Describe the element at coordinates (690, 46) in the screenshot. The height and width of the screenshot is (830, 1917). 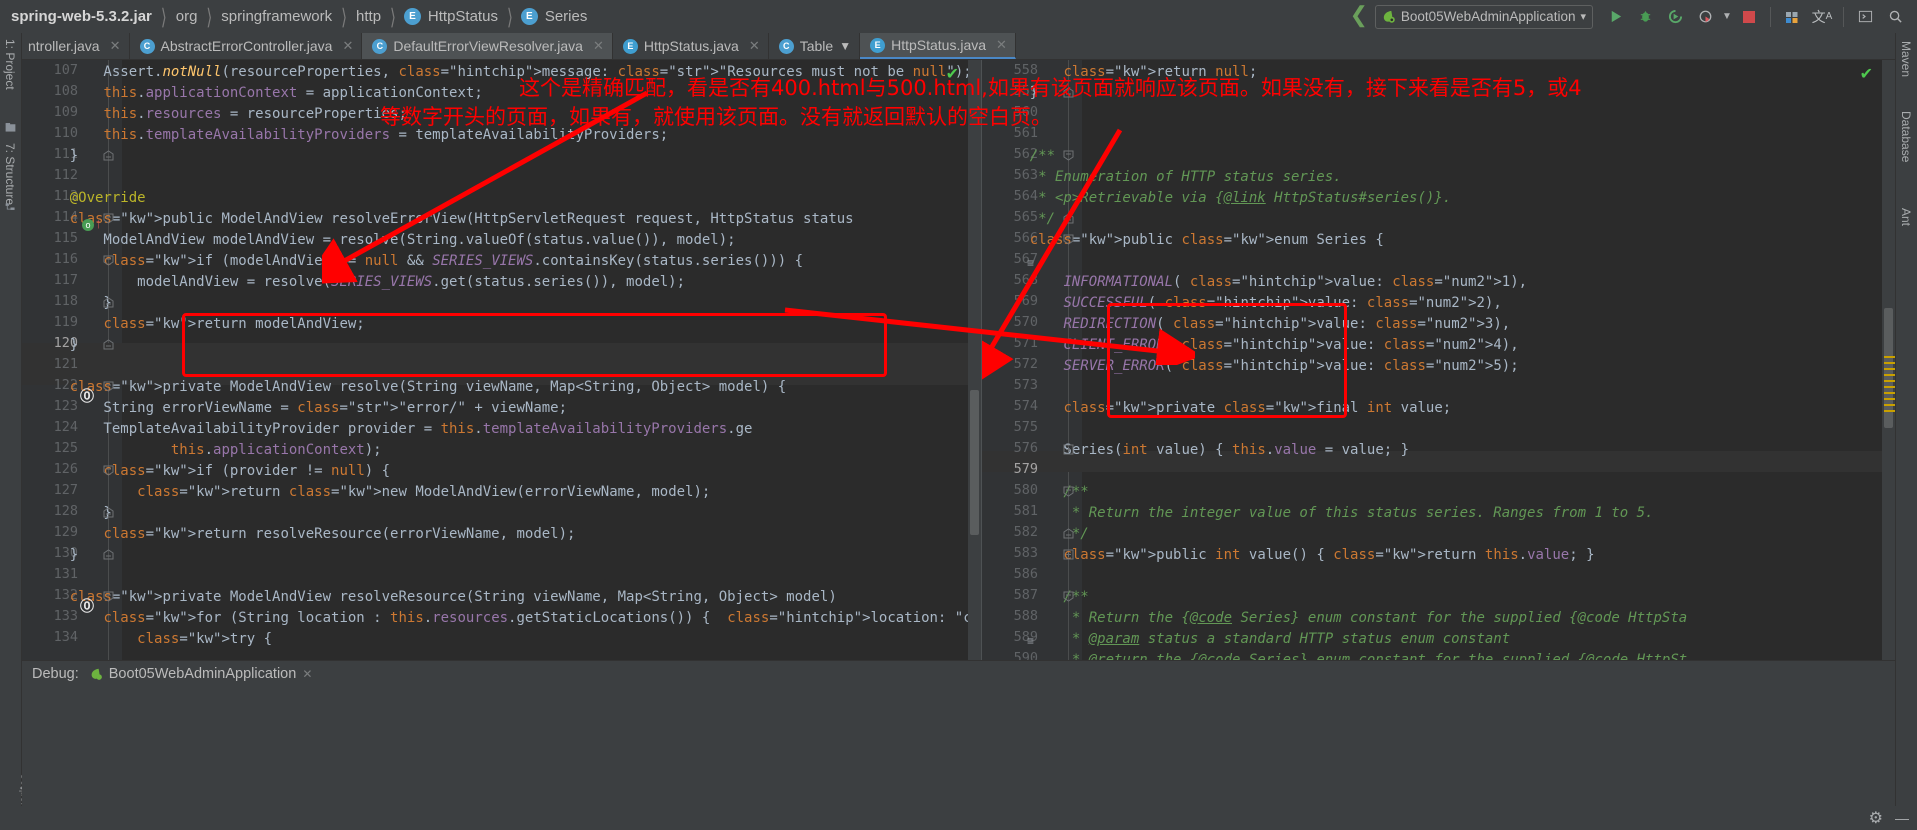
I see `tab-httpstatus-java-1: E HttpStatus.java ✕` at that location.